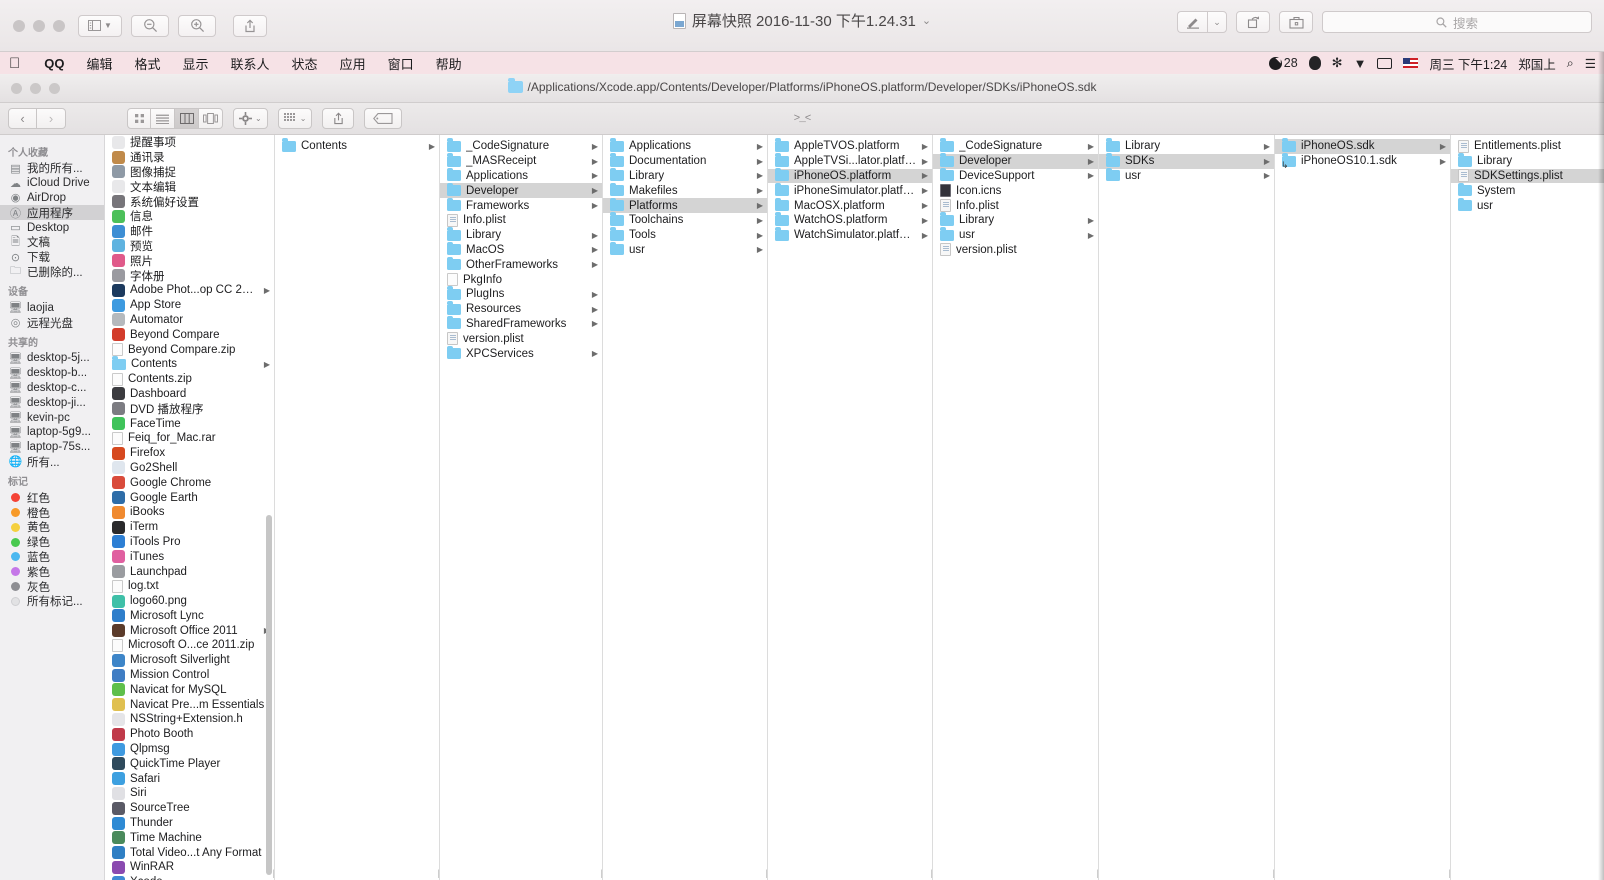 The height and width of the screenshot is (880, 1604). I want to click on sidebar-item-AirDrop: ◉ AirDrop, so click(52, 198).